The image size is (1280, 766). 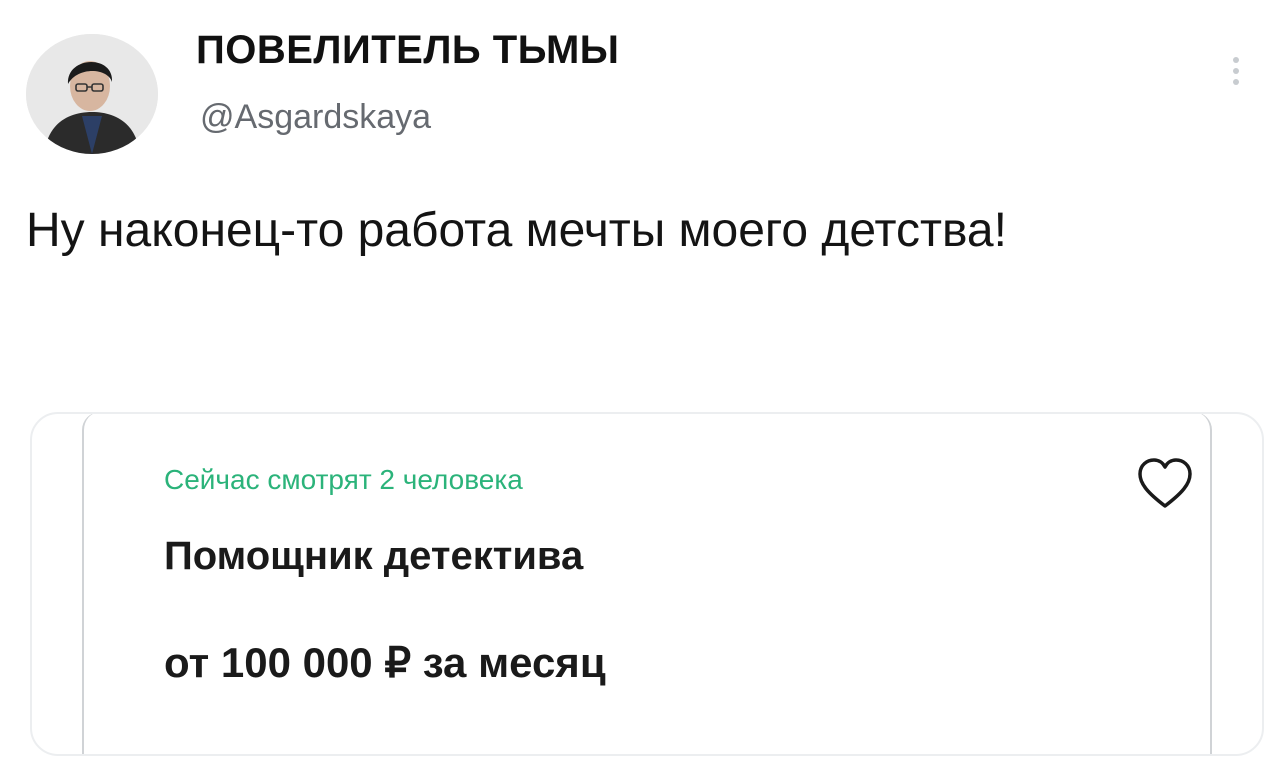 What do you see at coordinates (315, 117) in the screenshot?
I see `user-handle: @Asgardskaya` at bounding box center [315, 117].